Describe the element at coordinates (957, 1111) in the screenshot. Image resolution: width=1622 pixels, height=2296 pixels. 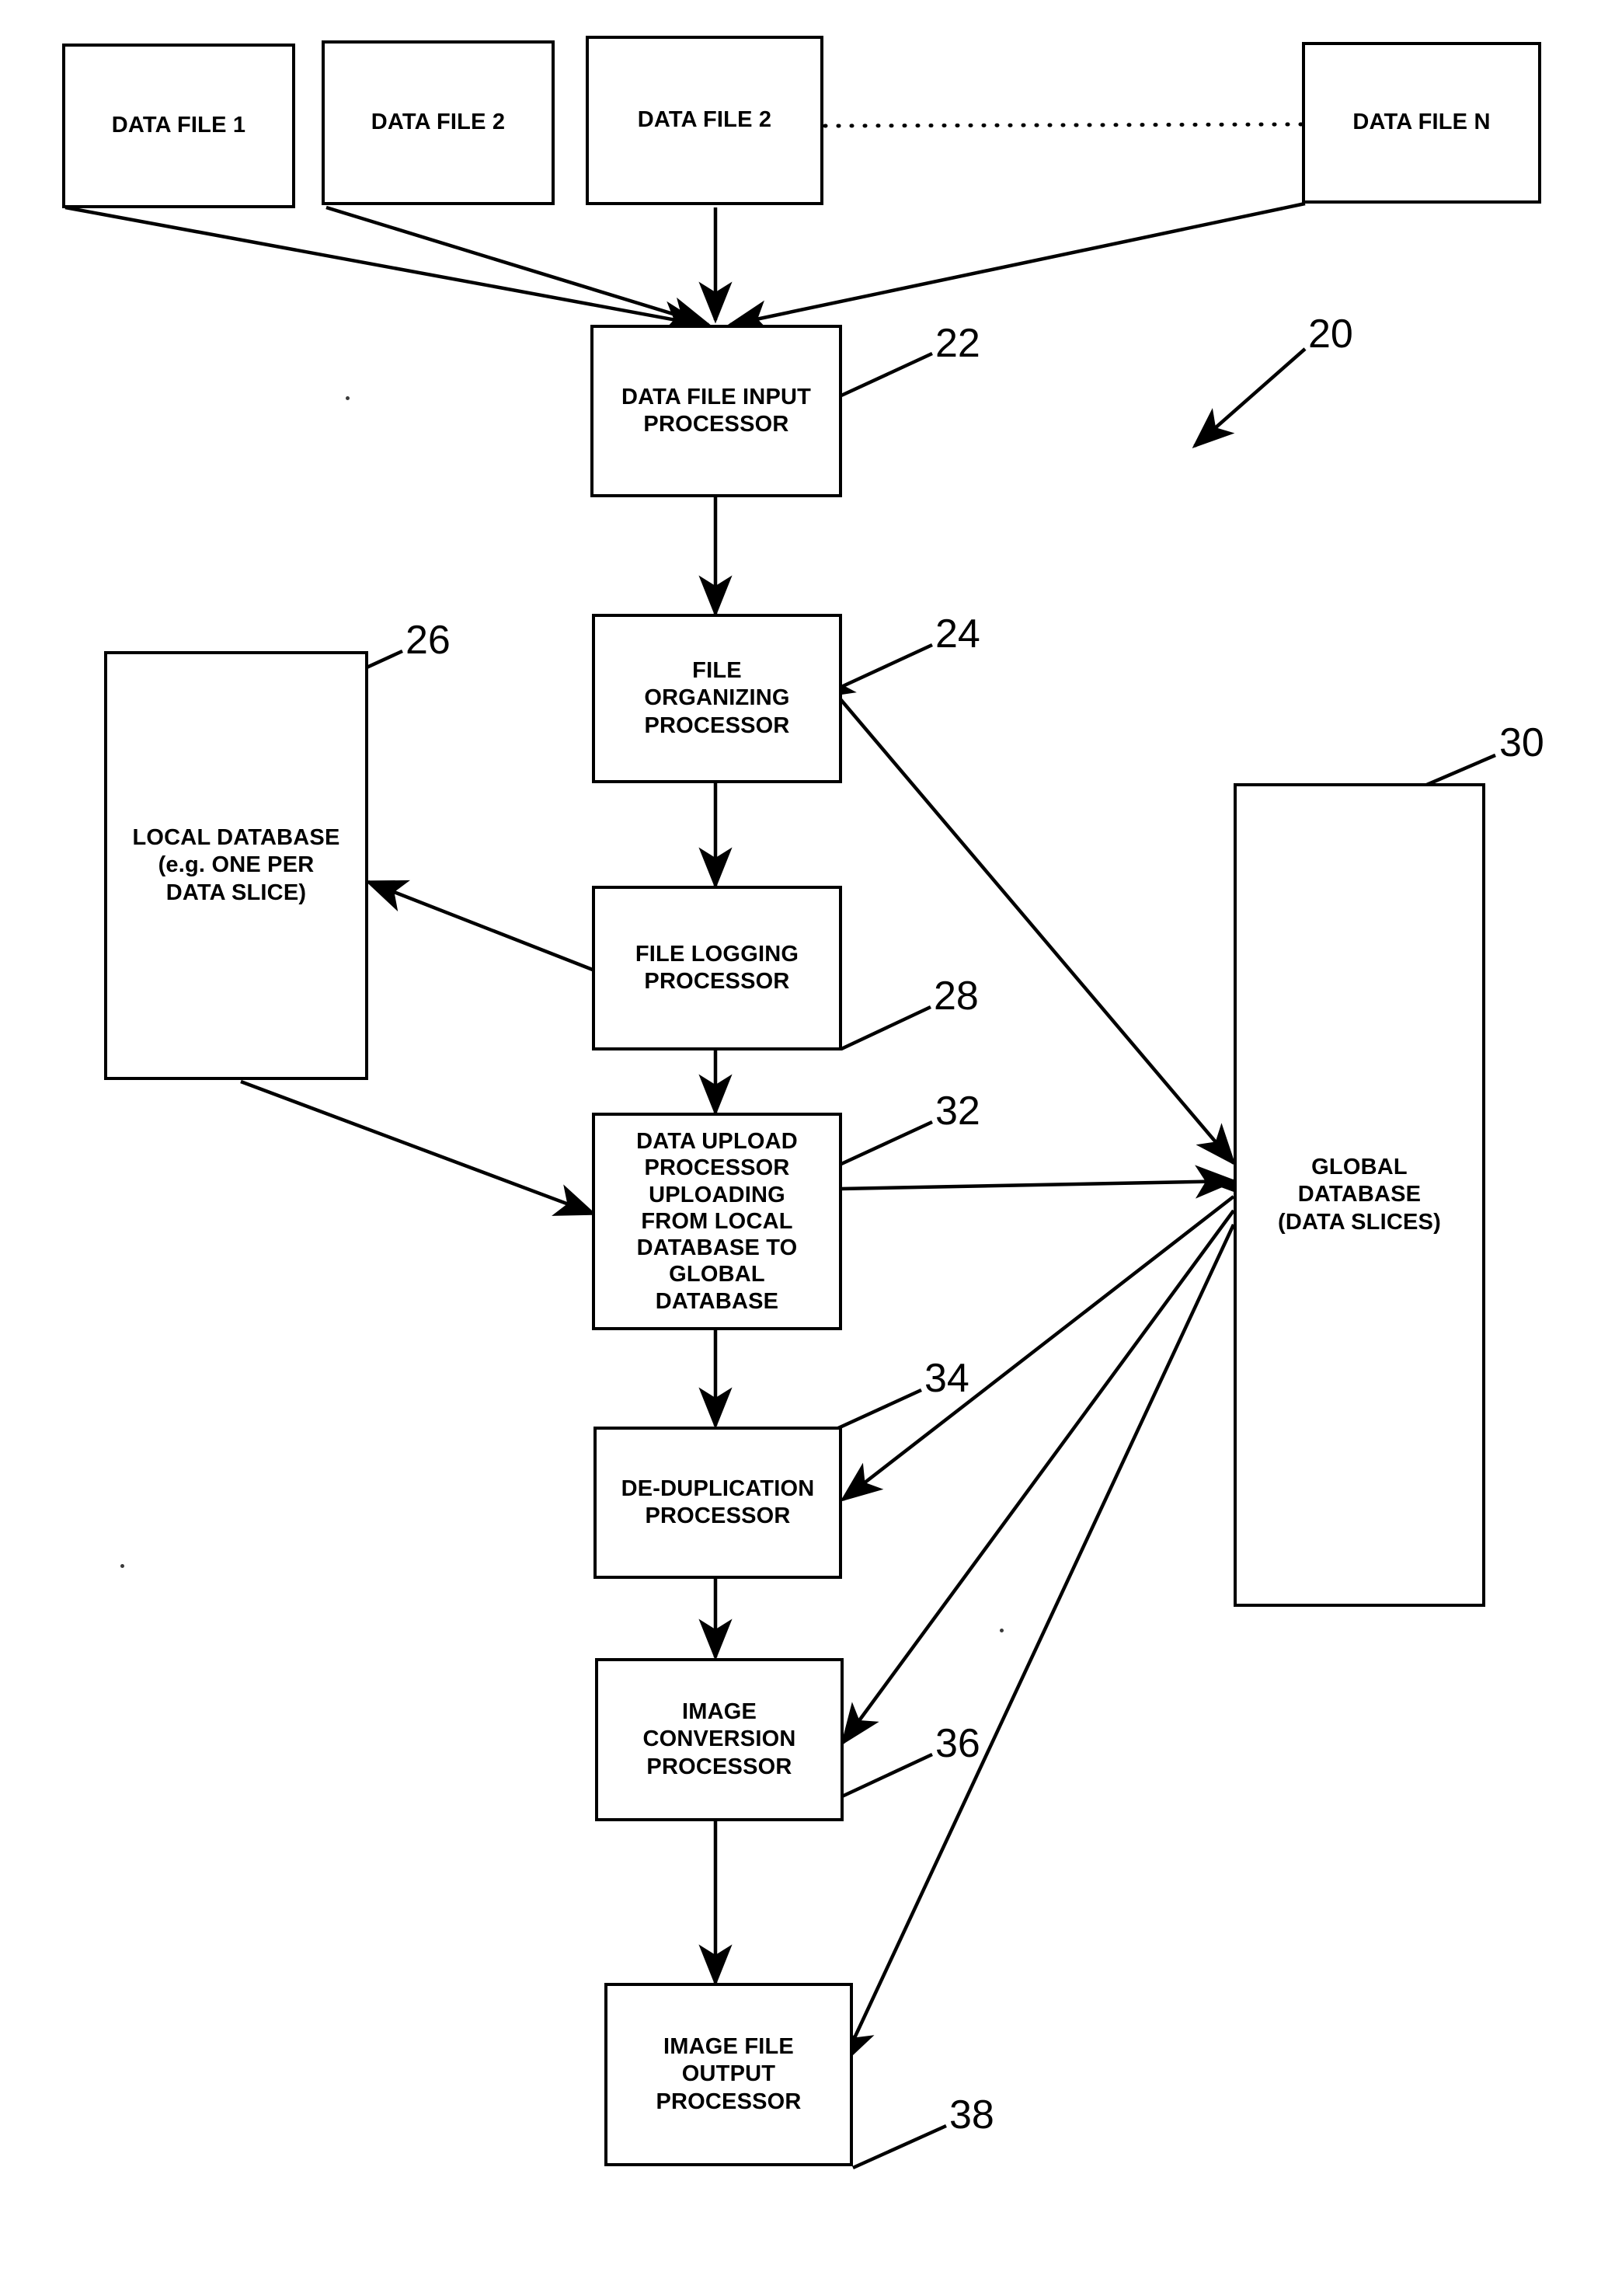
I see `reference-numeral-32: 32` at that location.